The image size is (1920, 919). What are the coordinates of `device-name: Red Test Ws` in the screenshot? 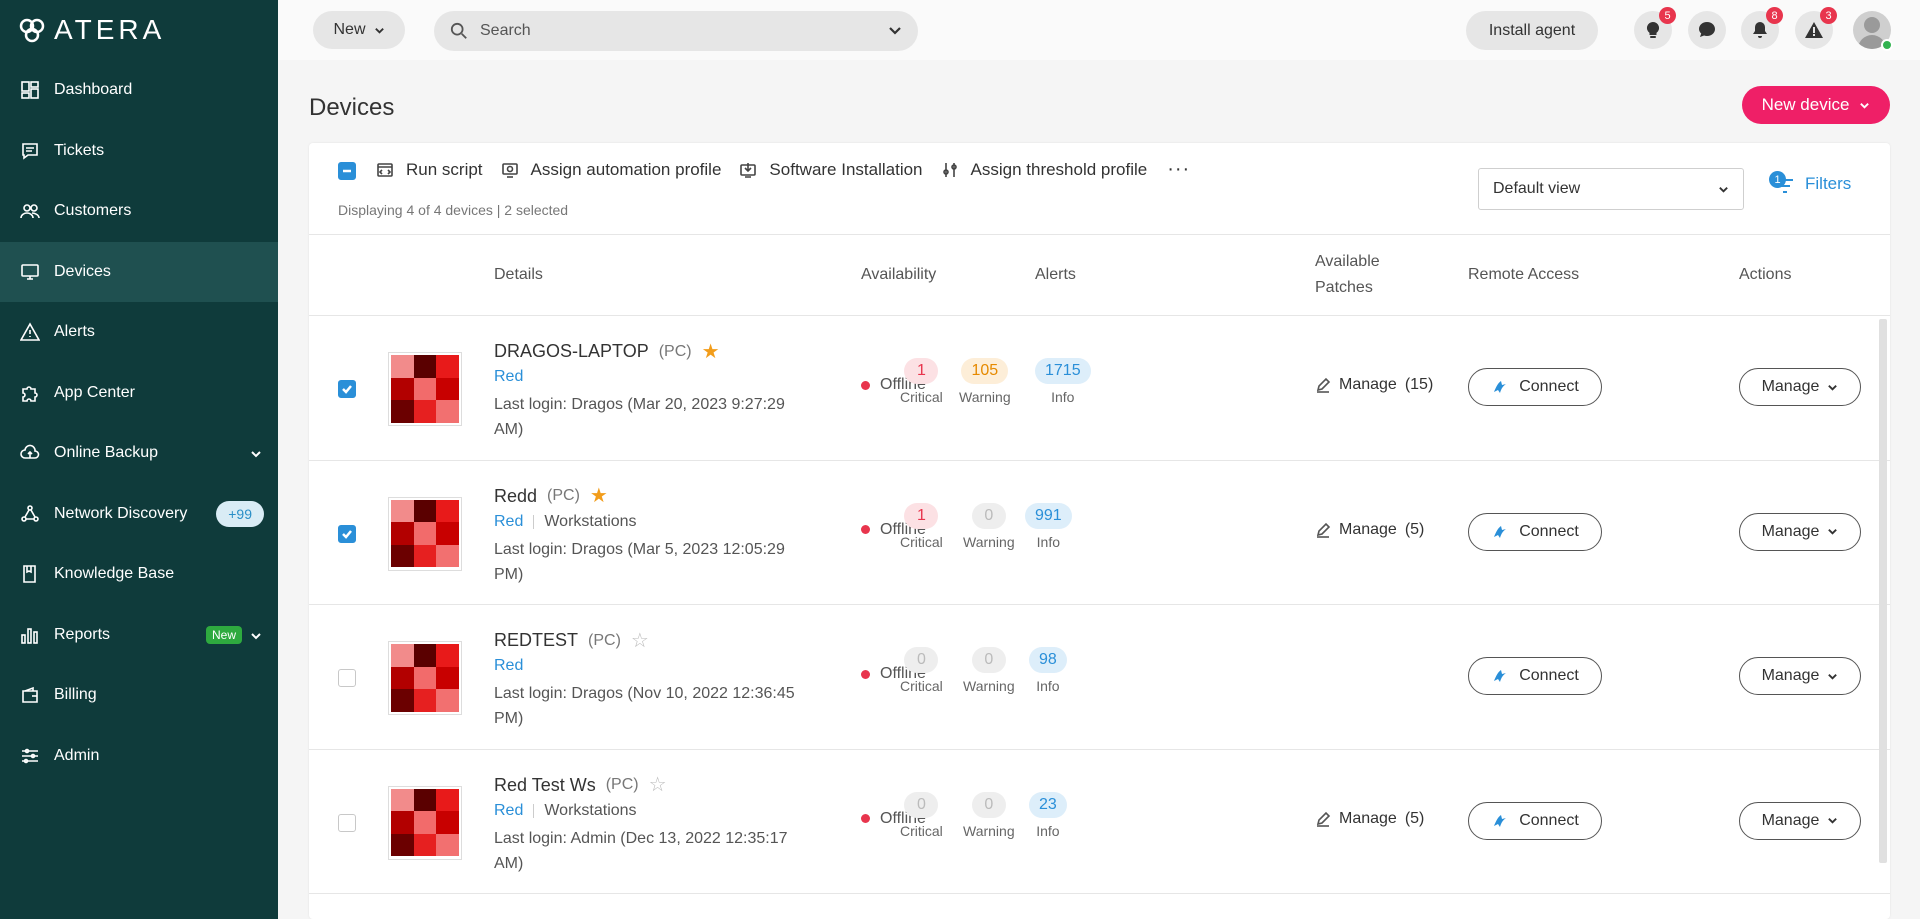 It's located at (545, 785).